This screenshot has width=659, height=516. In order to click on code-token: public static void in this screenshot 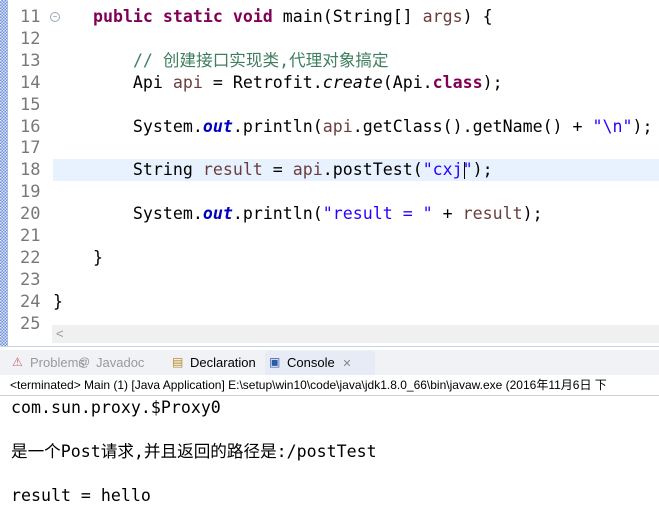, I will do `click(187, 16)`.